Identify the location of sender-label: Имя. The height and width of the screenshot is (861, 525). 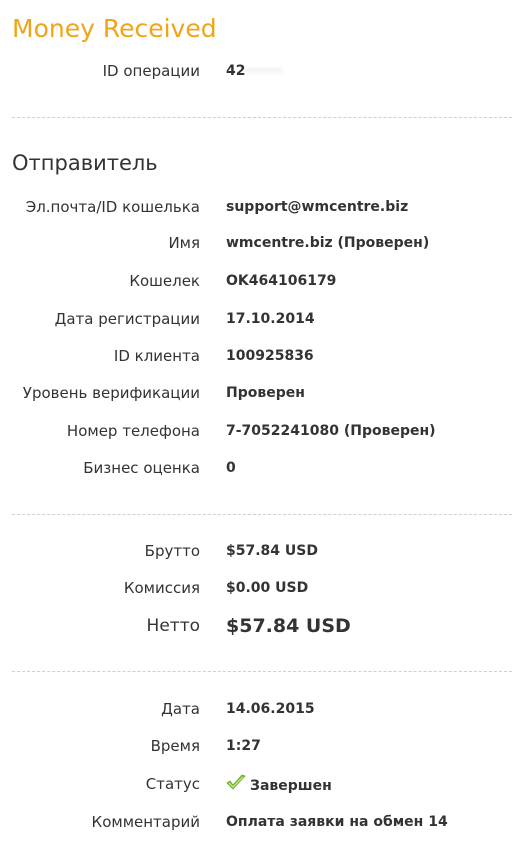
(184, 243).